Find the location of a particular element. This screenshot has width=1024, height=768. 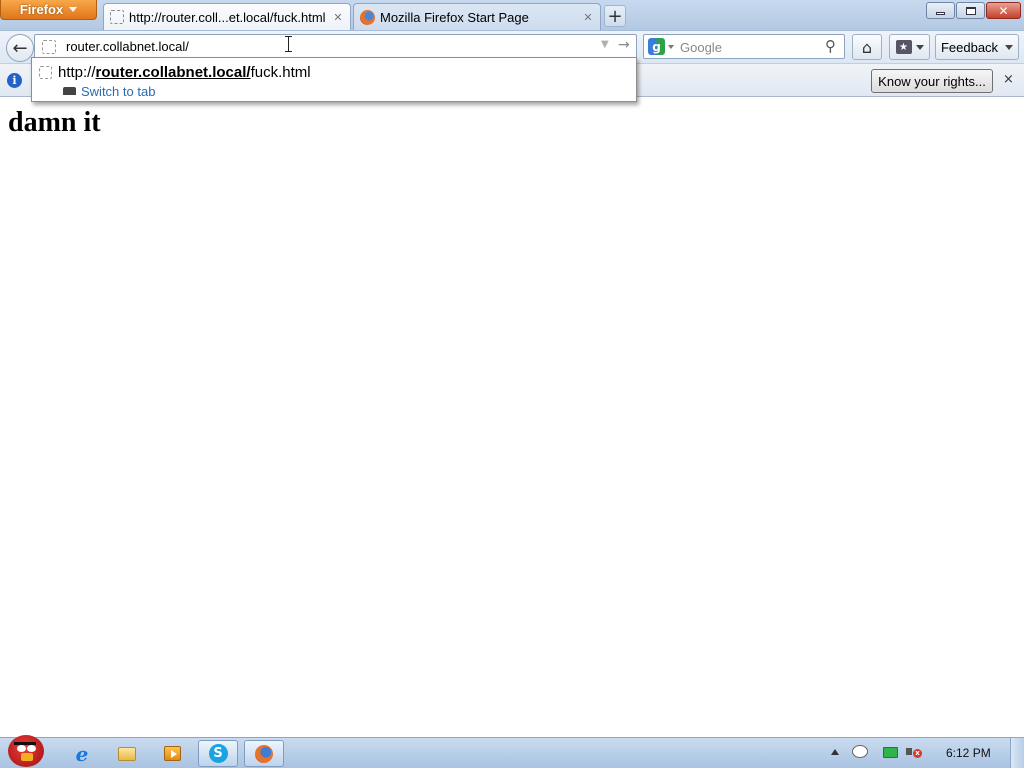

bookmark-star-icon: ★ is located at coordinates (903, 47).